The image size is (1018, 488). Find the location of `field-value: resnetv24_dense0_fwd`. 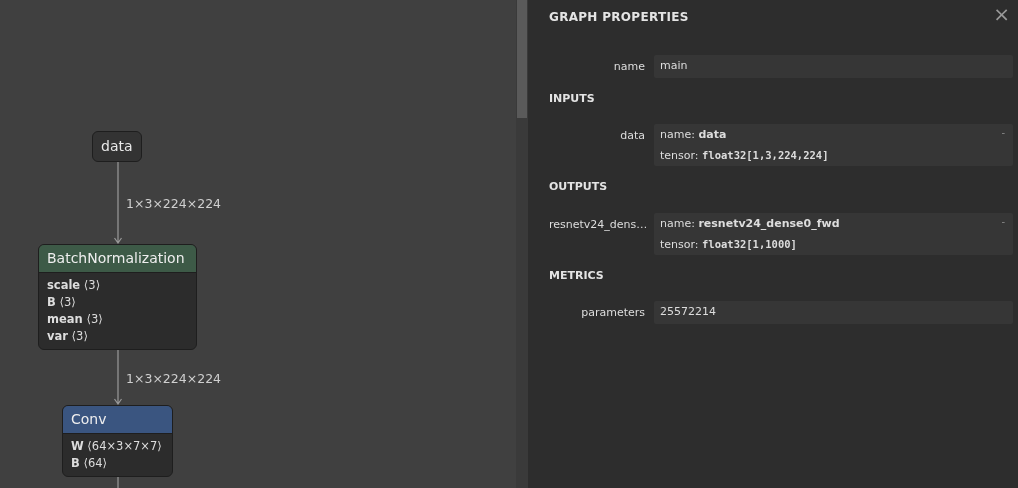

field-value: resnetv24_dense0_fwd is located at coordinates (769, 223).